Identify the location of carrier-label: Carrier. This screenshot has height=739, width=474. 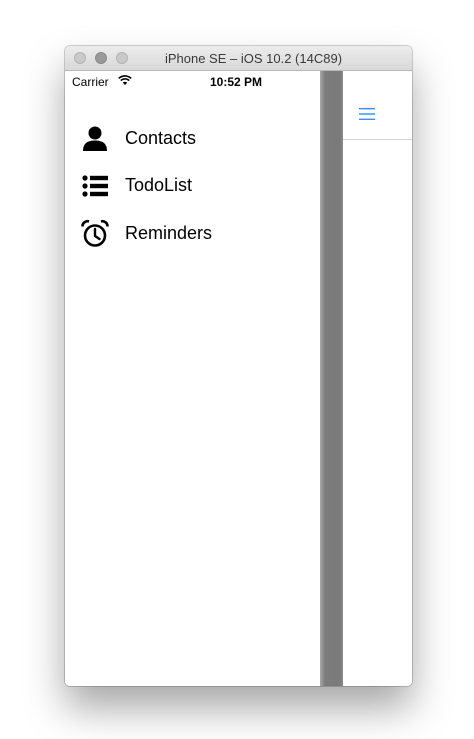
(90, 82).